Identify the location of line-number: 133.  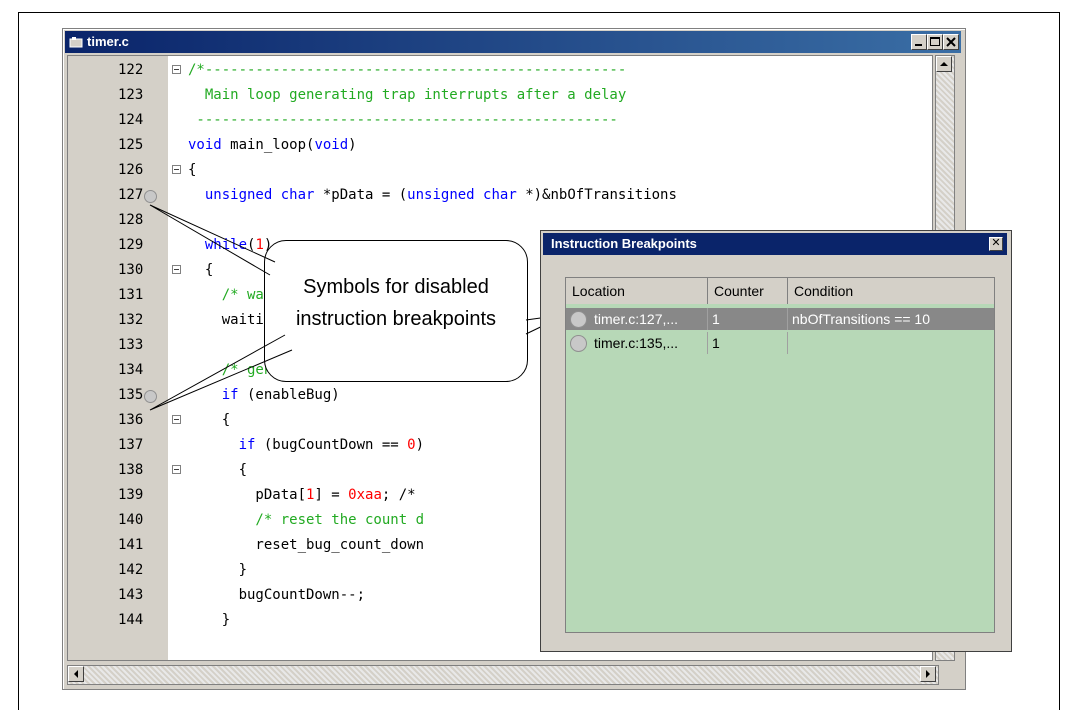
(131, 345).